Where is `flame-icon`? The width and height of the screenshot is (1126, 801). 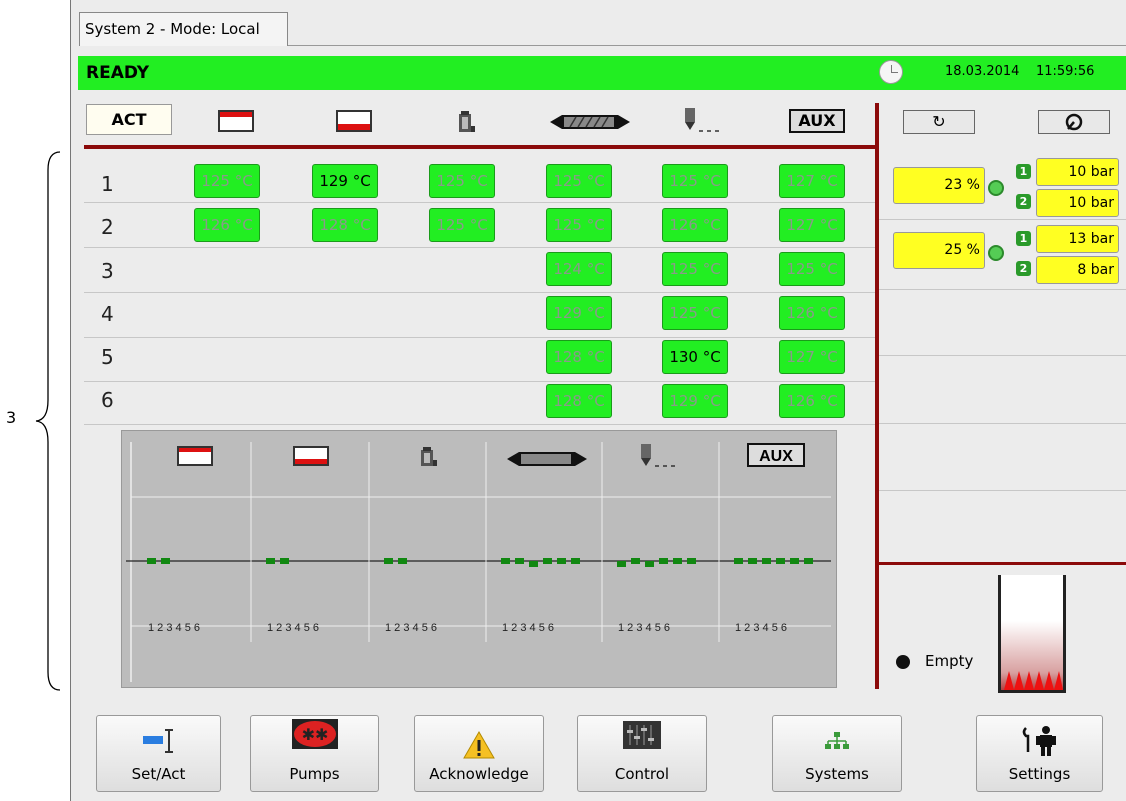
flame-icon is located at coordinates (1033, 680).